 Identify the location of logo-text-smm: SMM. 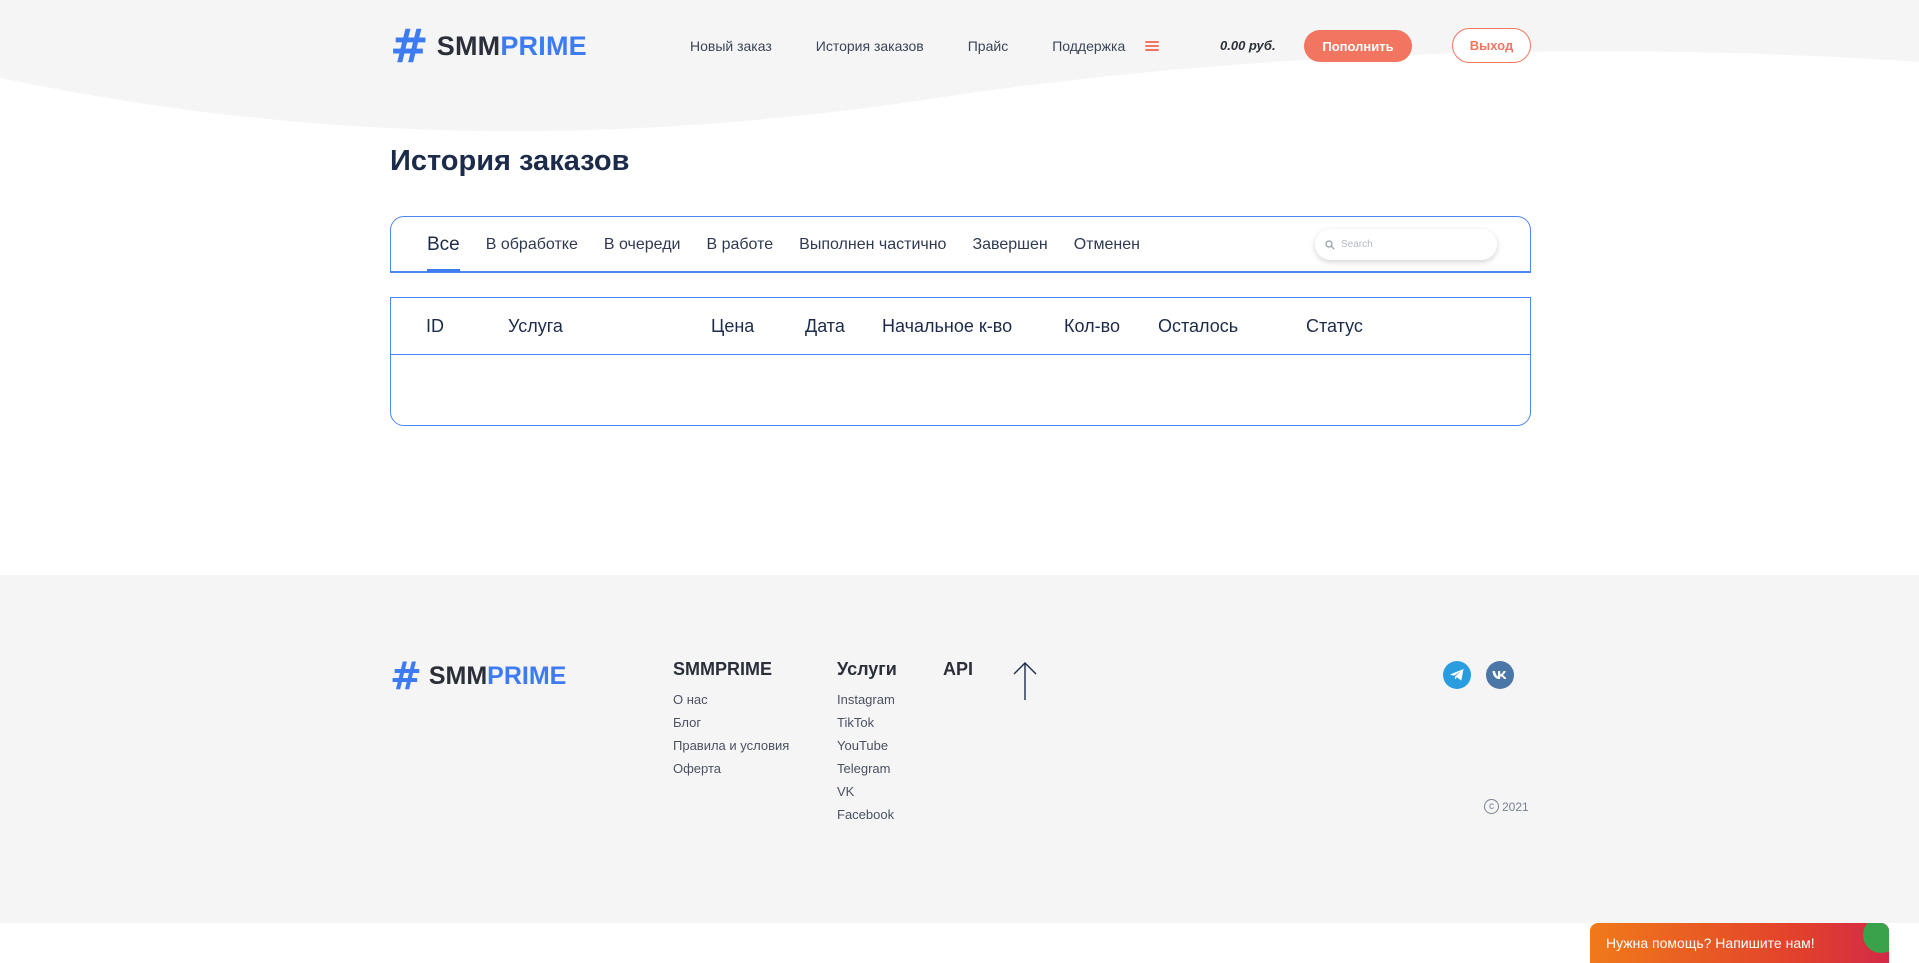
(468, 45).